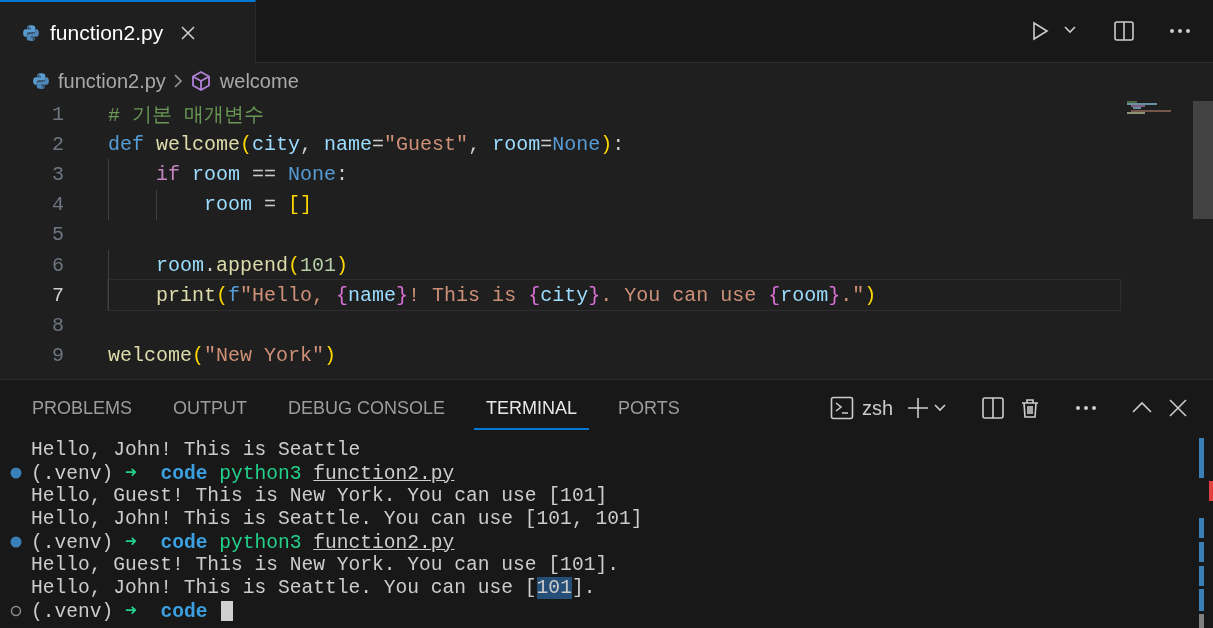  Describe the element at coordinates (82, 408) in the screenshot. I see `panel-tab: PROBLEMS` at that location.